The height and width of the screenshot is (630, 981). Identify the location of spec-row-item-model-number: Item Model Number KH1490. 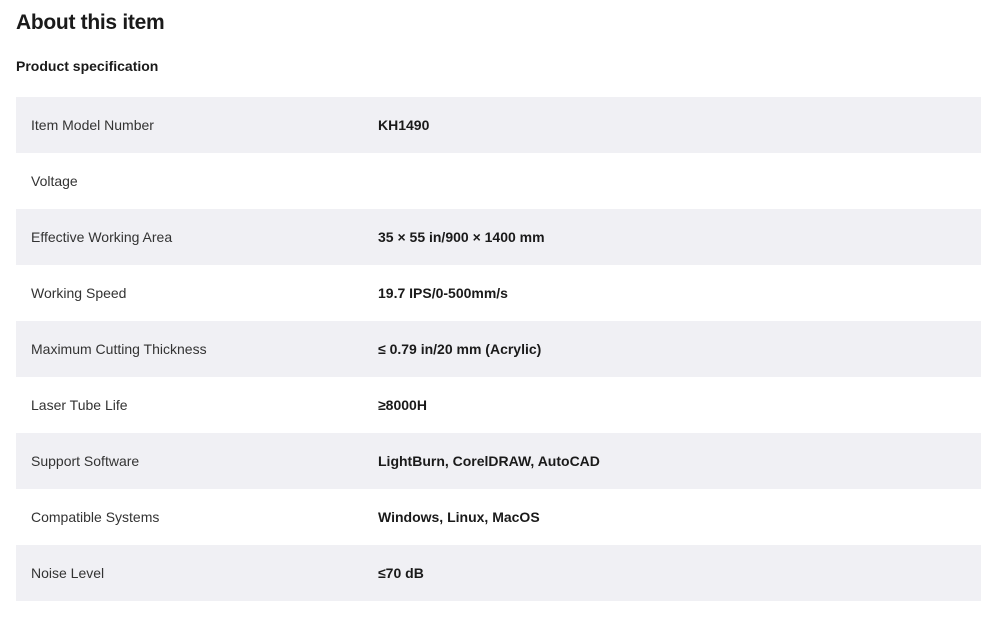
(498, 125).